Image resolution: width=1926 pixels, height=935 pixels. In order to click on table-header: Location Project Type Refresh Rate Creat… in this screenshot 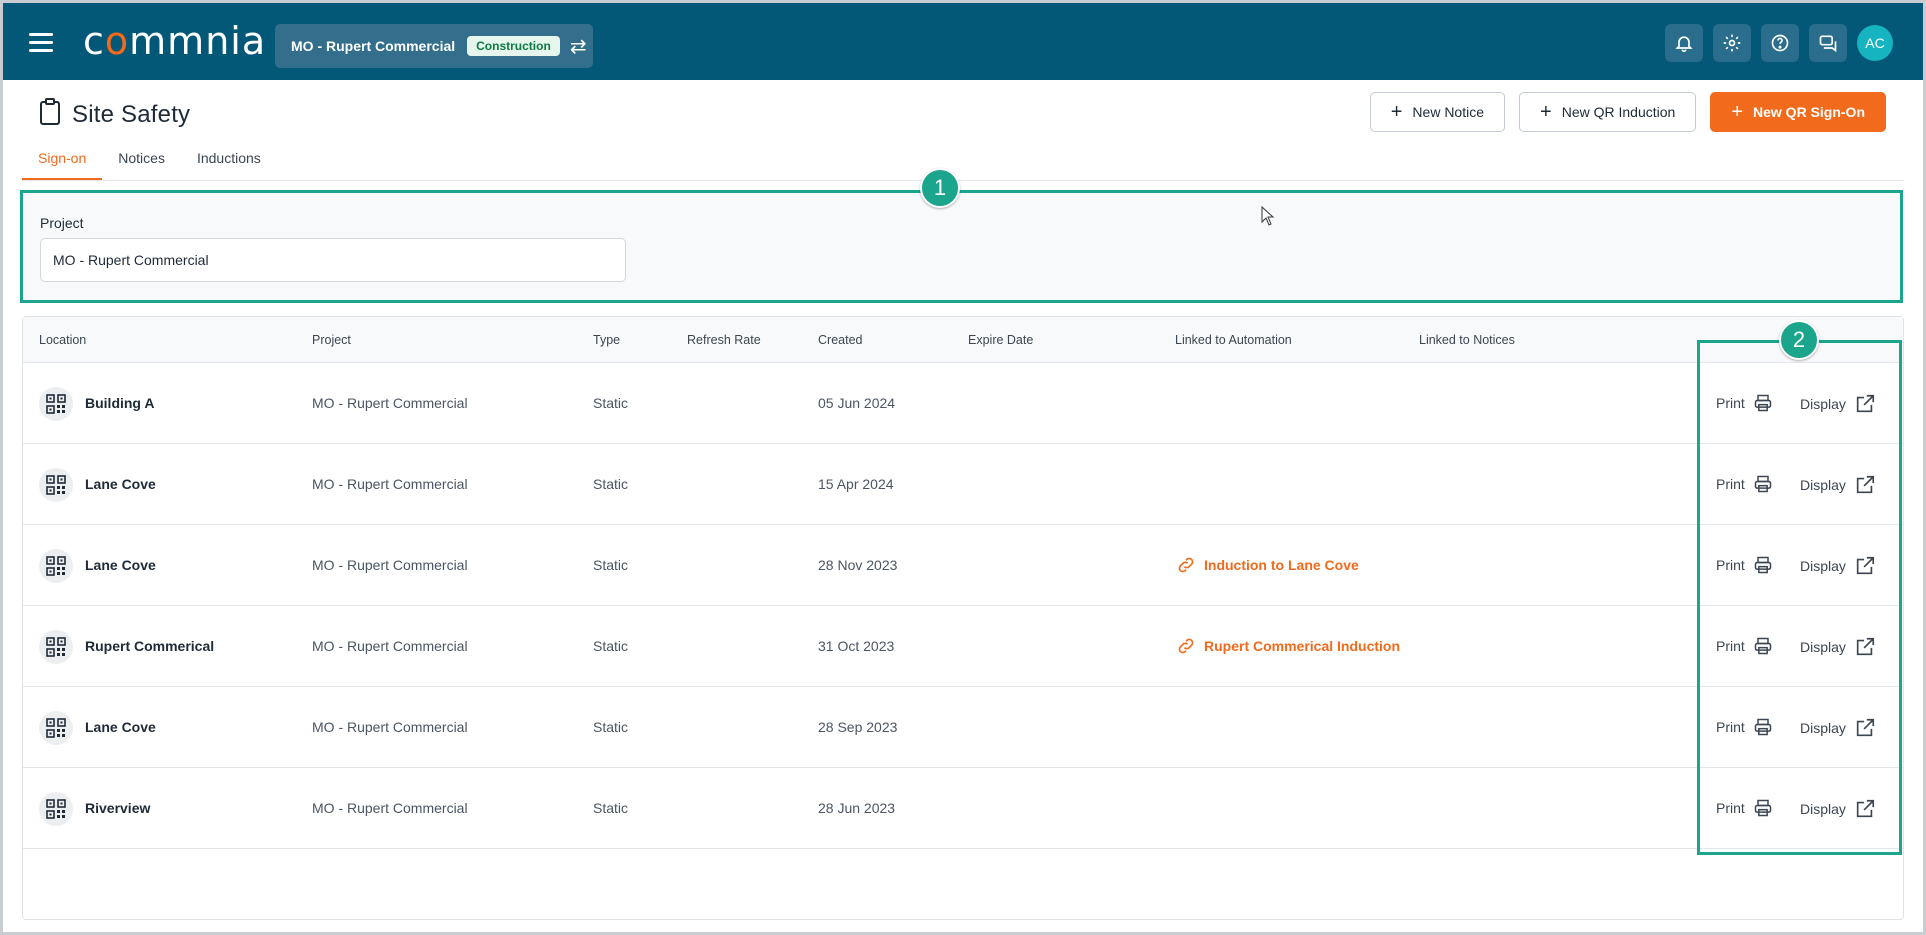, I will do `click(963, 340)`.